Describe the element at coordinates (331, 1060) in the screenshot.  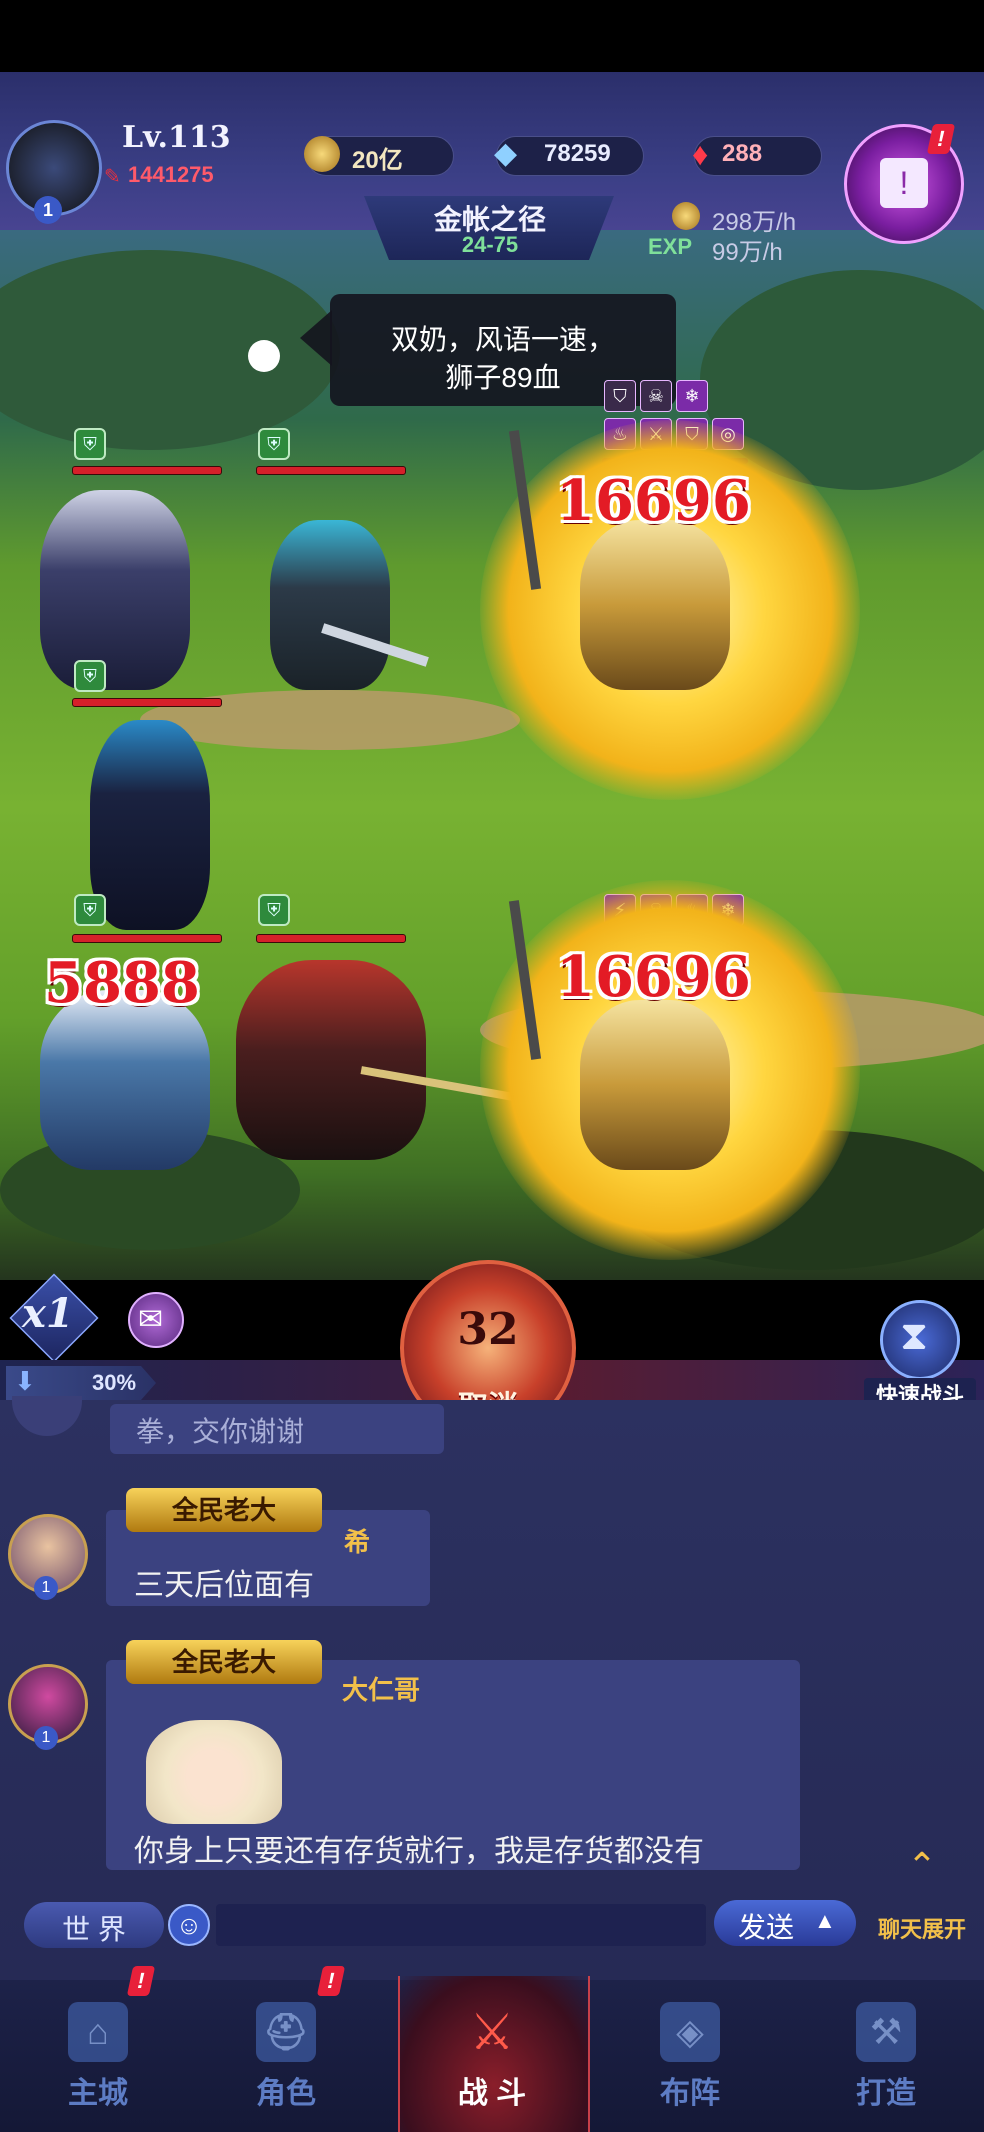
I see `ally-hero-lancer` at that location.